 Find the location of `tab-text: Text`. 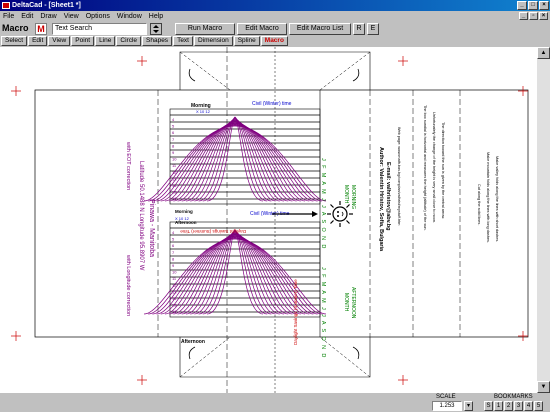

tab-text: Text is located at coordinates (183, 41).